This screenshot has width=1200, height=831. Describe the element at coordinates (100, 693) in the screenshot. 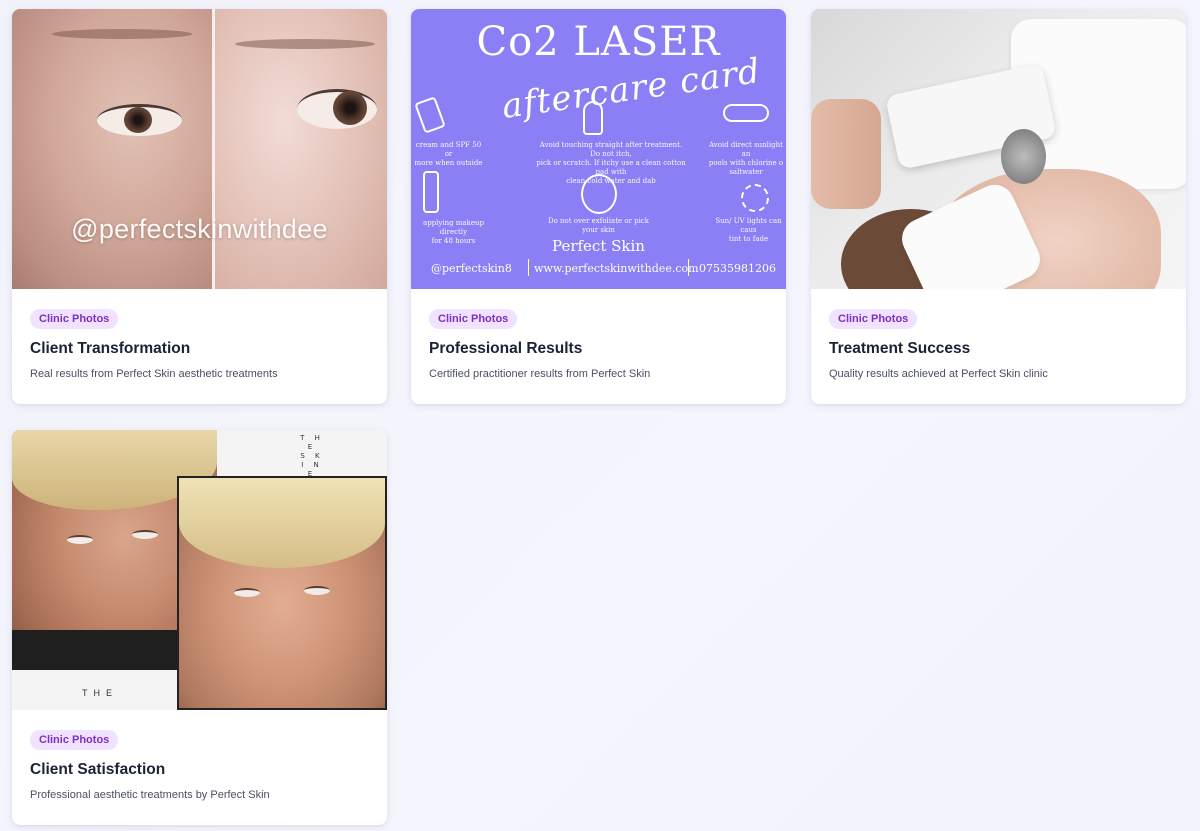

I see `logo-text-bottom: THE` at that location.